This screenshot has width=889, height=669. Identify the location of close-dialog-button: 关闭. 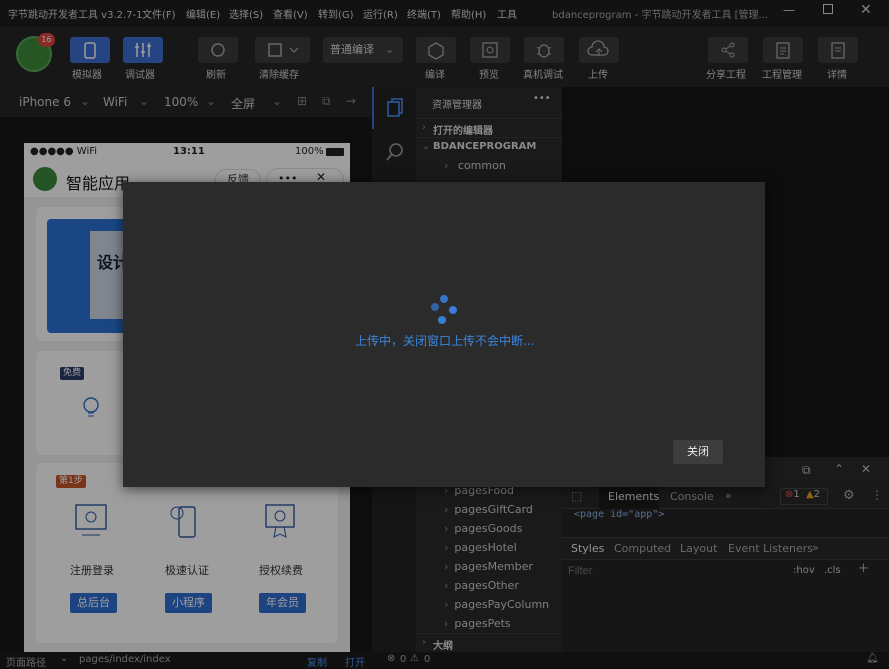
(698, 452).